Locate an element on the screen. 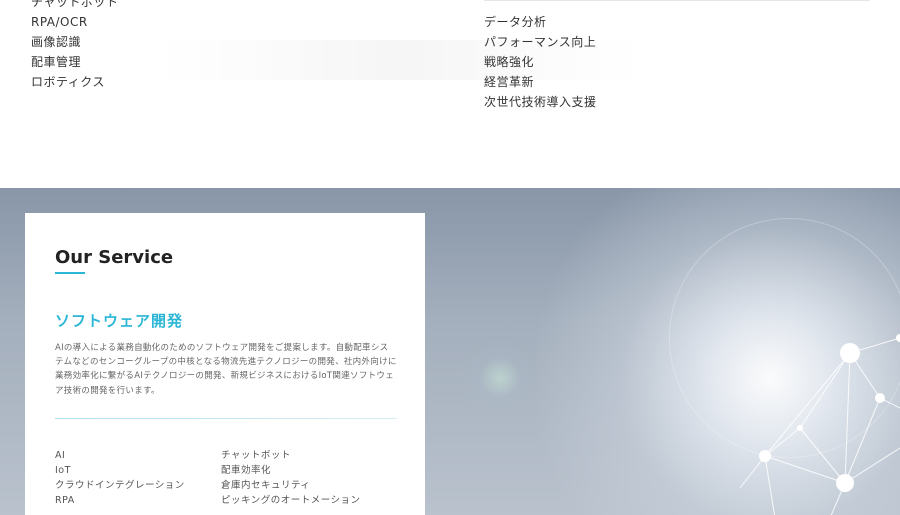 This screenshot has height=515, width=900. list-item: 経営革新 is located at coordinates (540, 82).